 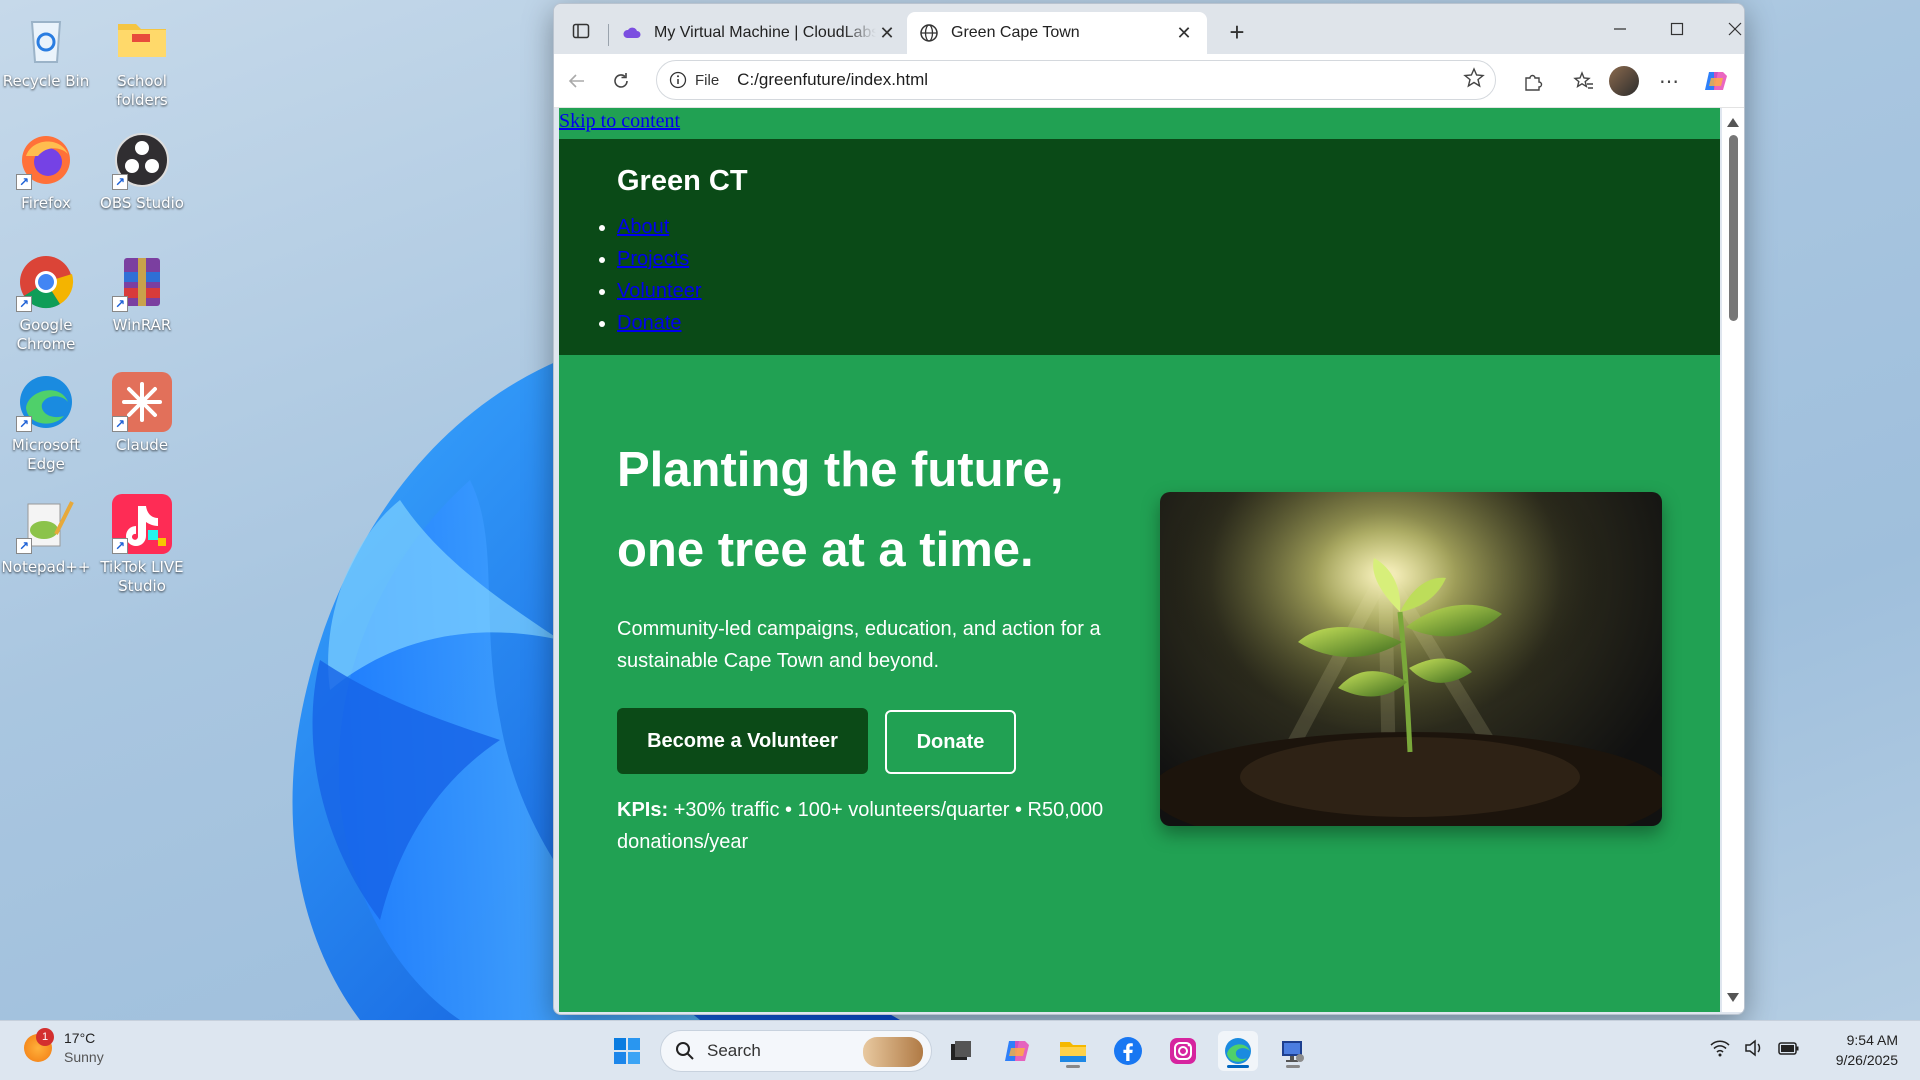 I want to click on new-tab-button: +, so click(x=1237, y=32).